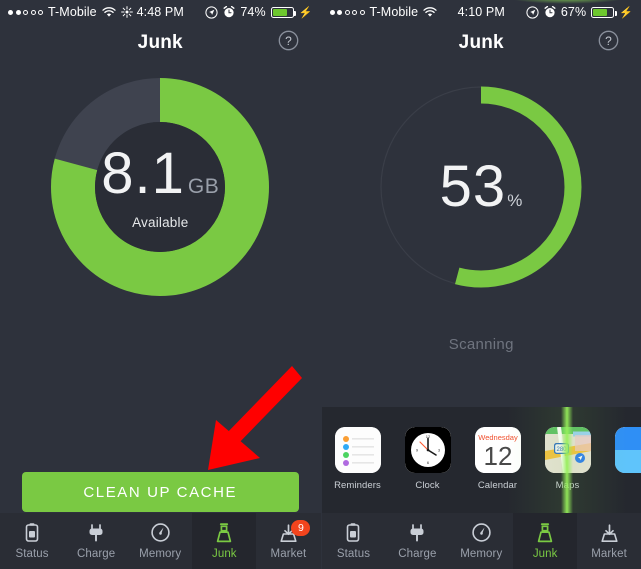 The height and width of the screenshot is (569, 641). What do you see at coordinates (573, 12) in the screenshot?
I see `battery-percentage: 67%` at bounding box center [573, 12].